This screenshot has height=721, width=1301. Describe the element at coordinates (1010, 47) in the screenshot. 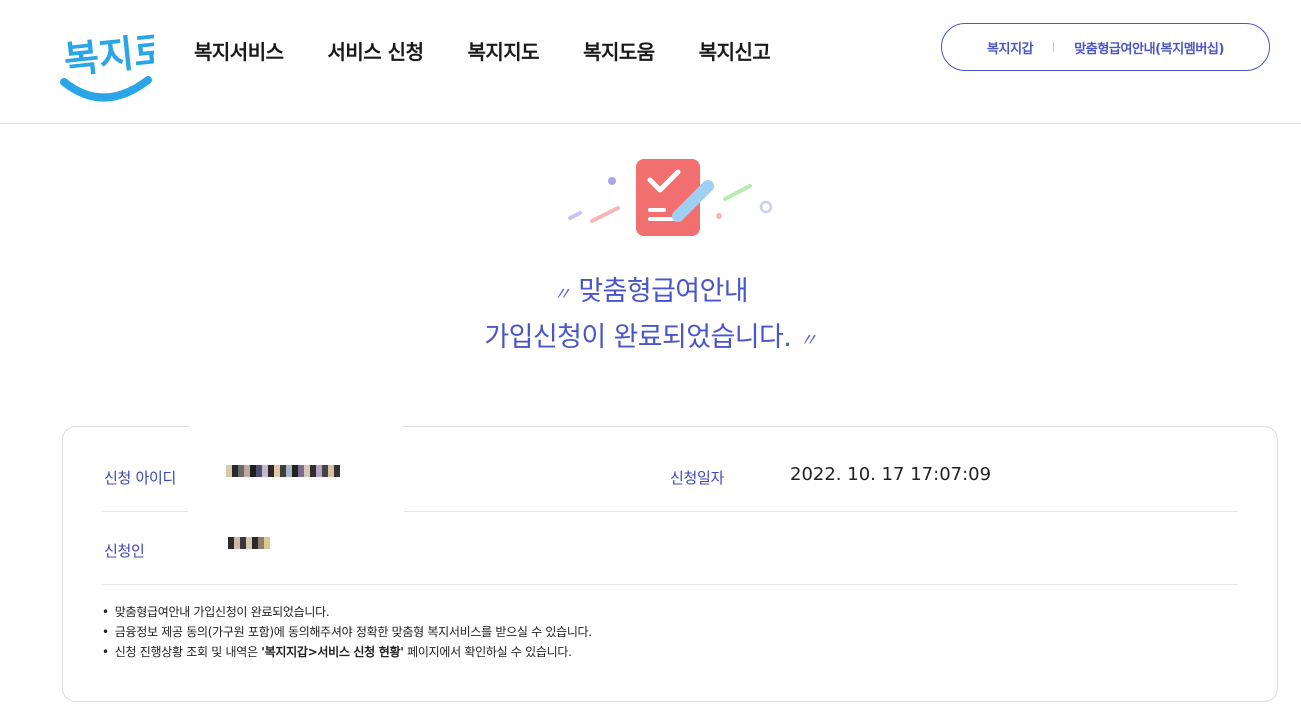

I see `welfare-wallet-link: 복지지갑` at that location.